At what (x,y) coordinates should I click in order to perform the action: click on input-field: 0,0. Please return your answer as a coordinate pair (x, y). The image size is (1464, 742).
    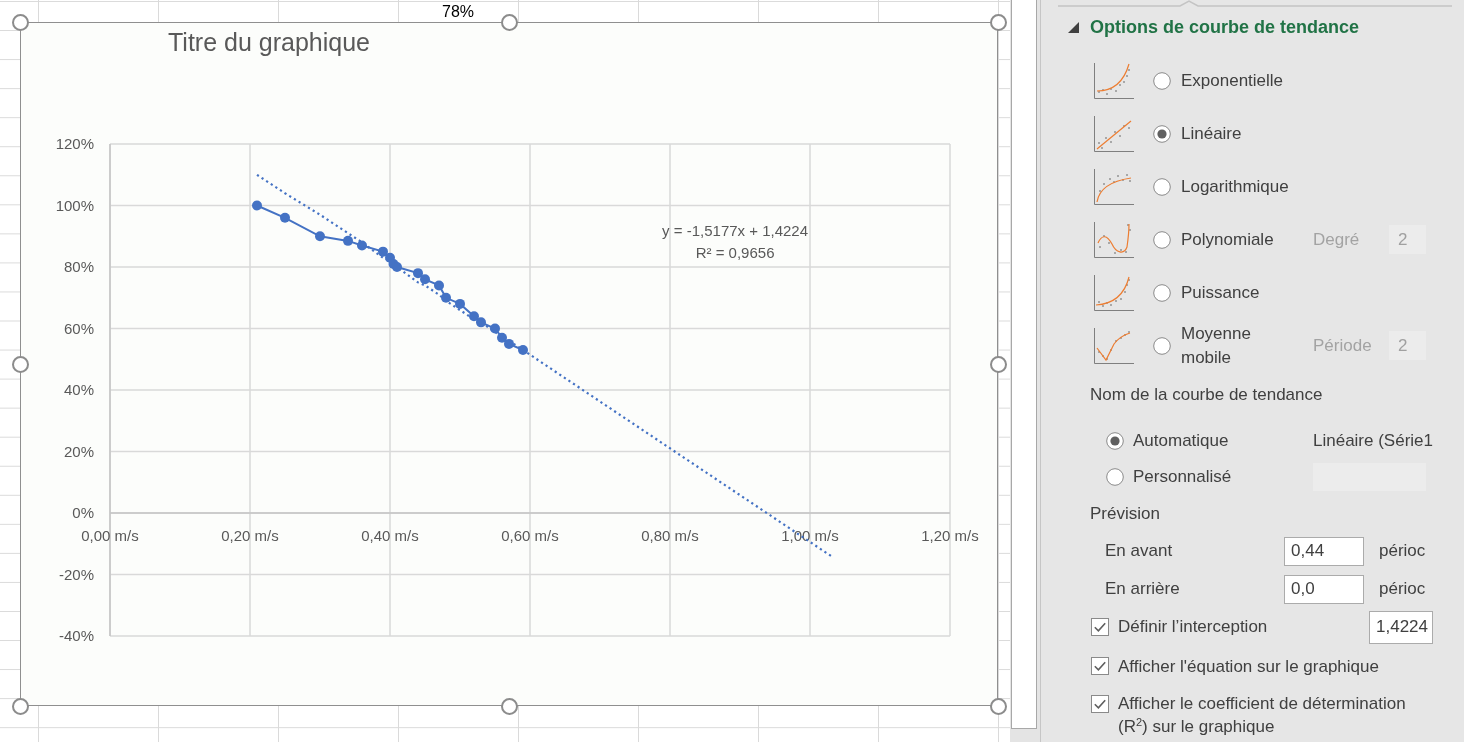
    Looking at the image, I should click on (1324, 589).